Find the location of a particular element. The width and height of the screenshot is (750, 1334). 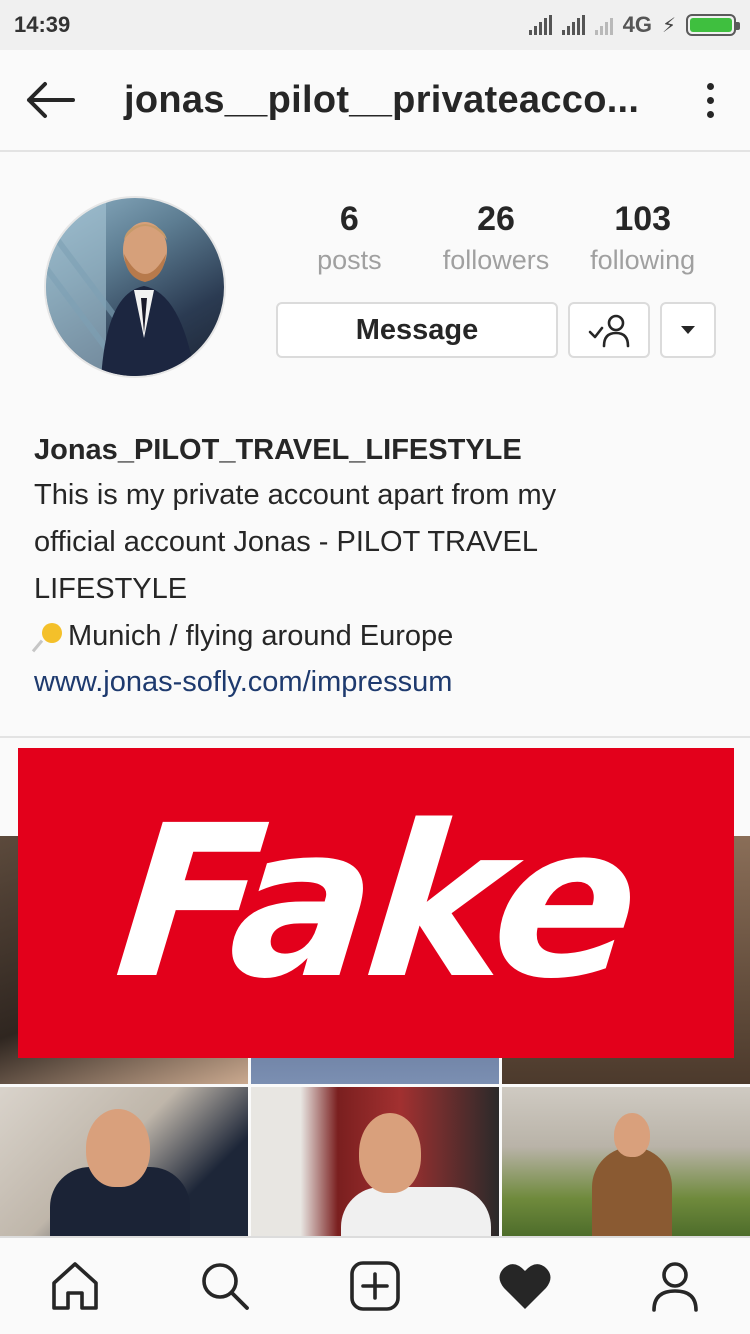

pushpin-icon is located at coordinates (49, 637).